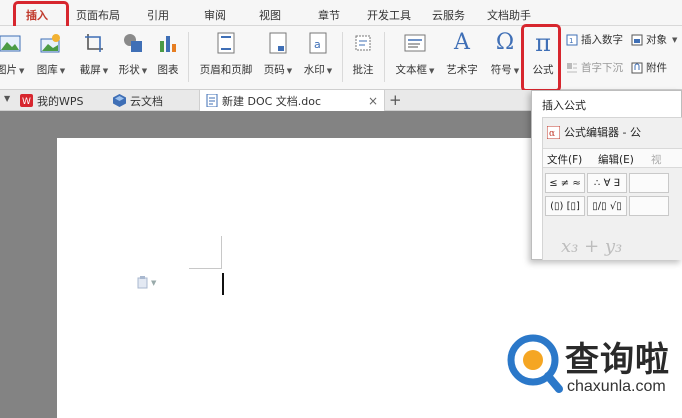  I want to click on insert-number-icon: 1, so click(572, 39).